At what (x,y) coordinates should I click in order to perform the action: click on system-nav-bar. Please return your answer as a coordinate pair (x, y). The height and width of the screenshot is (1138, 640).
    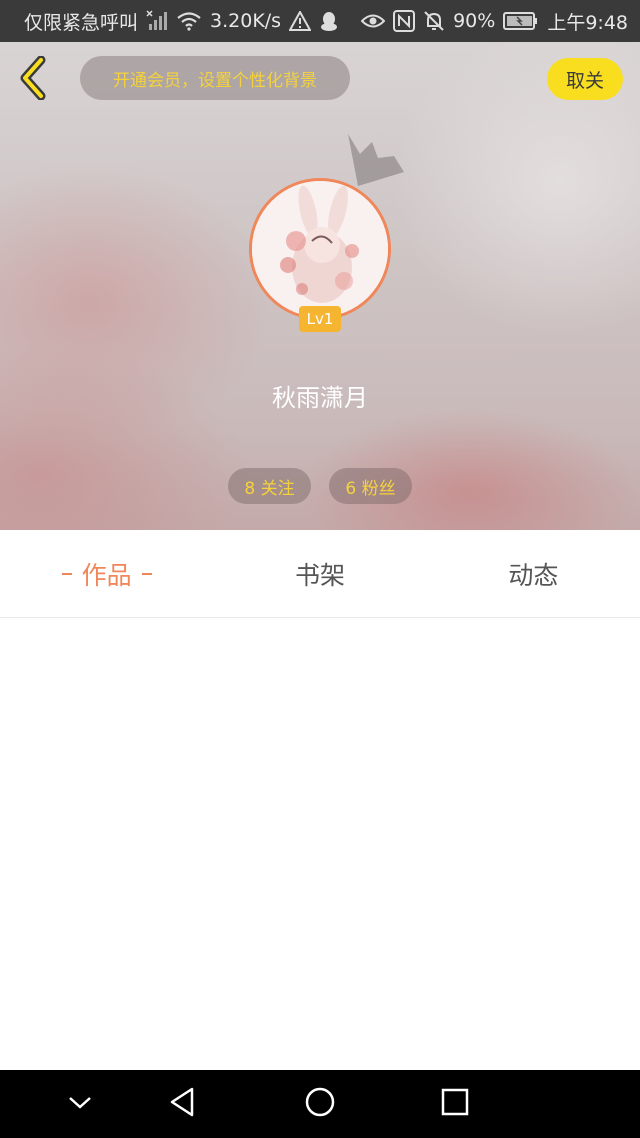
    Looking at the image, I should click on (320, 1104).